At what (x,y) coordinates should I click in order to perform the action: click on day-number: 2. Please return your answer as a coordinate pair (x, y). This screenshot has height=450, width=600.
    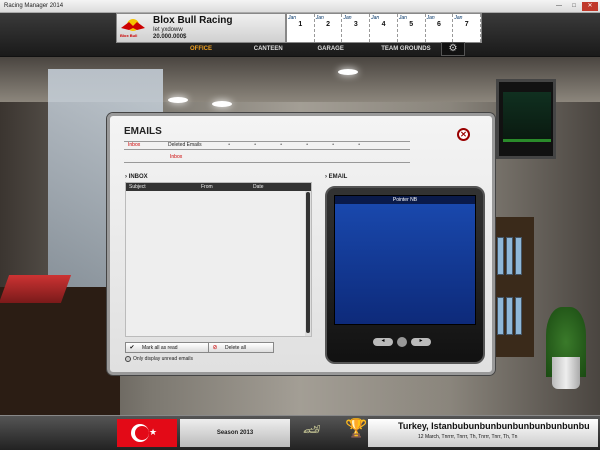
    Looking at the image, I should click on (328, 24).